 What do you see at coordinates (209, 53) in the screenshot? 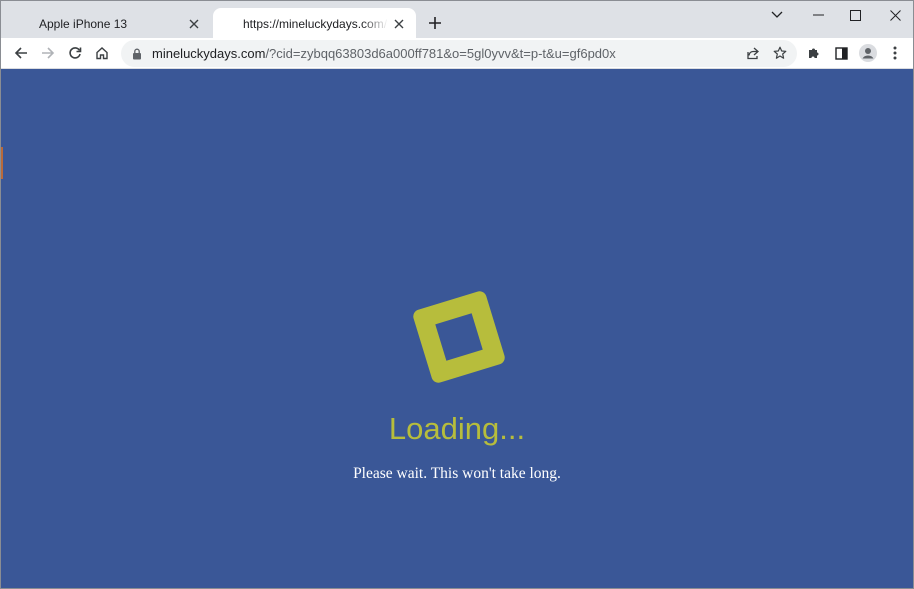
I see `url-host: mineluckydays.com` at bounding box center [209, 53].